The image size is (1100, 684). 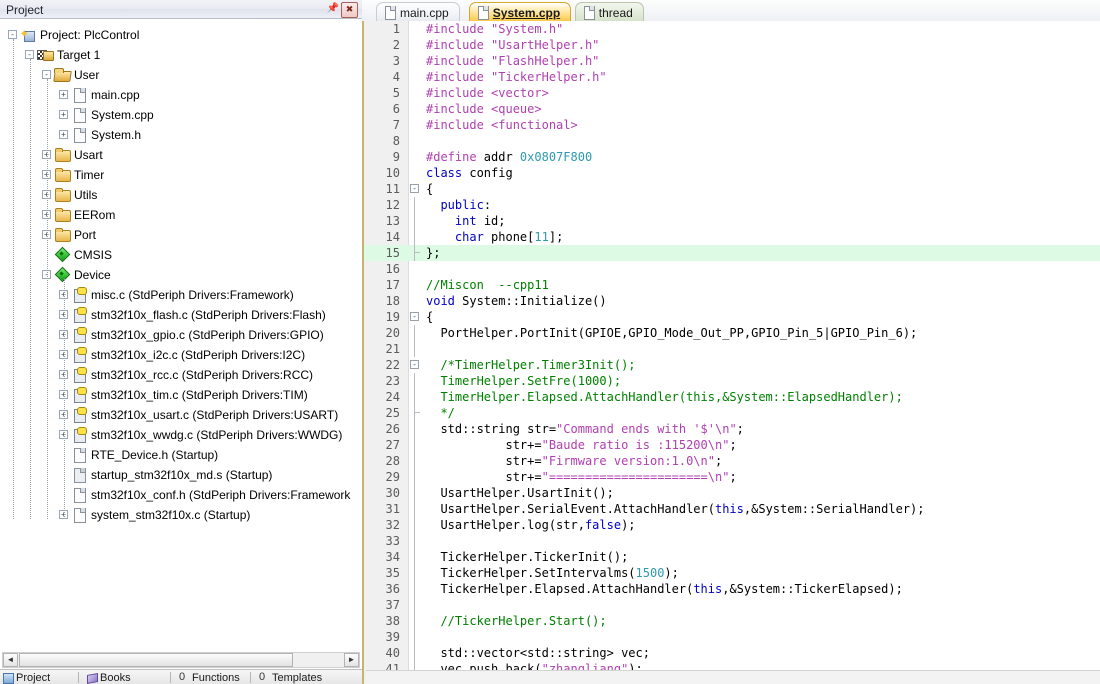 What do you see at coordinates (185, 194) in the screenshot?
I see `tree-node: + Utils` at bounding box center [185, 194].